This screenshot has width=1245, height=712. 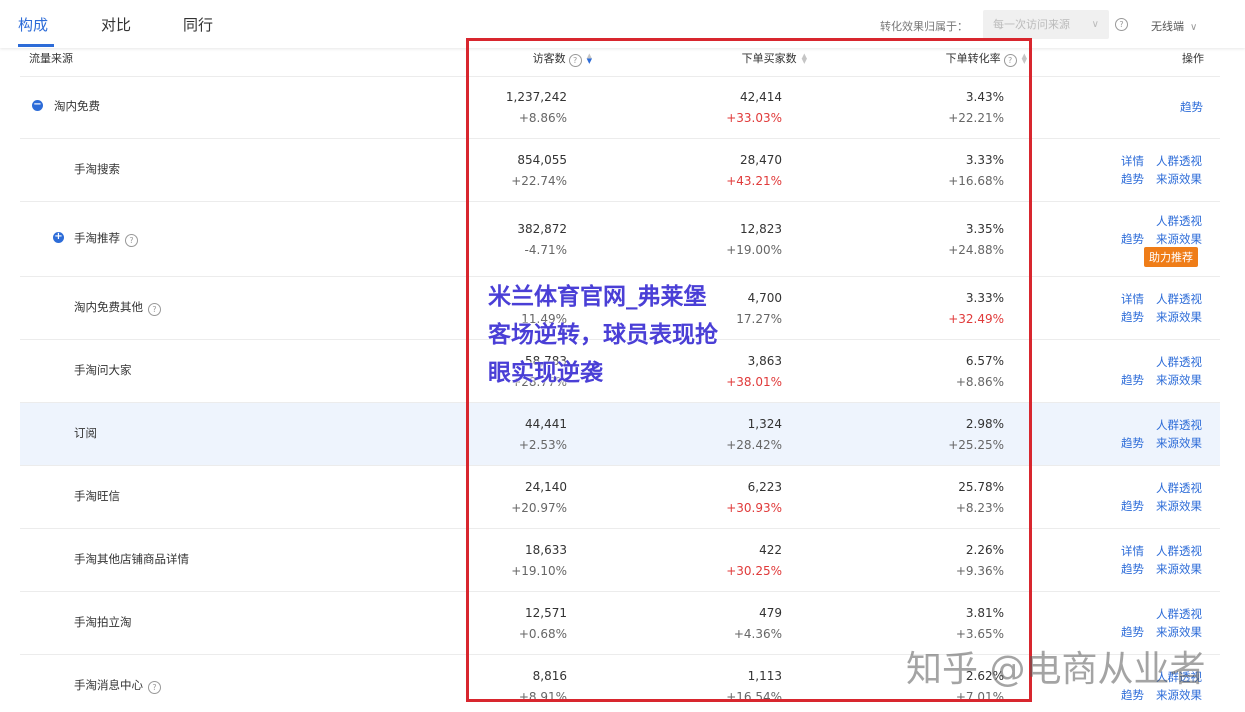 I want to click on boost-recommend-badge: 助力推荐, so click(x=1171, y=257).